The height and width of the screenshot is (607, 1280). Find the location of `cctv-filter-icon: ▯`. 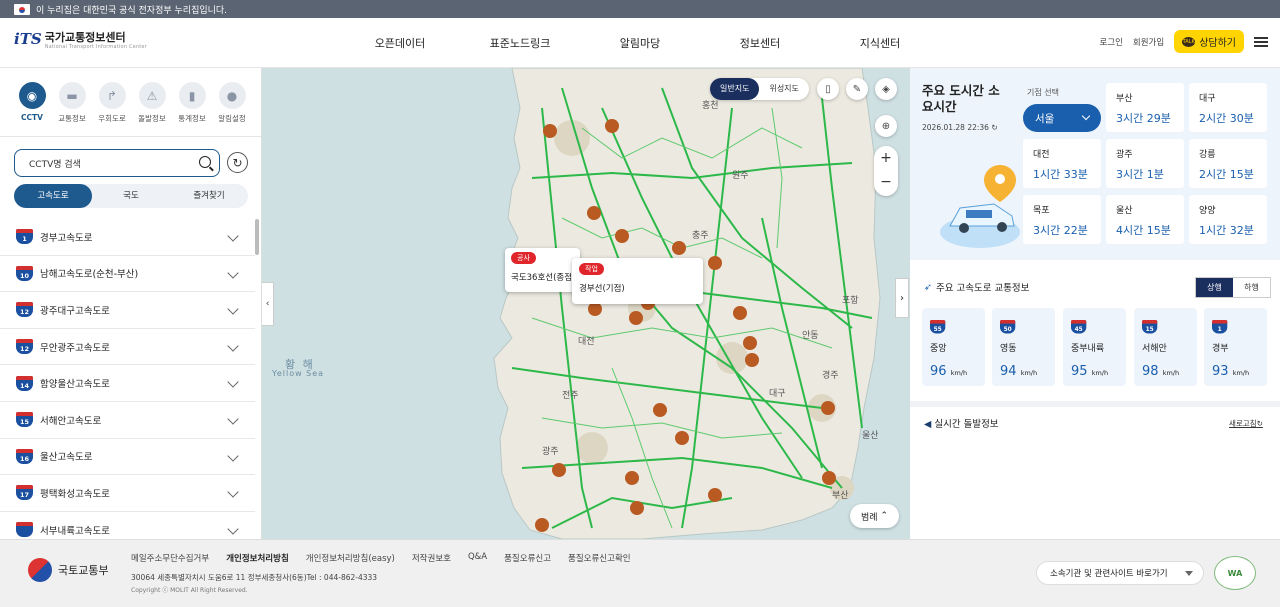

cctv-filter-icon: ▯ is located at coordinates (828, 89).